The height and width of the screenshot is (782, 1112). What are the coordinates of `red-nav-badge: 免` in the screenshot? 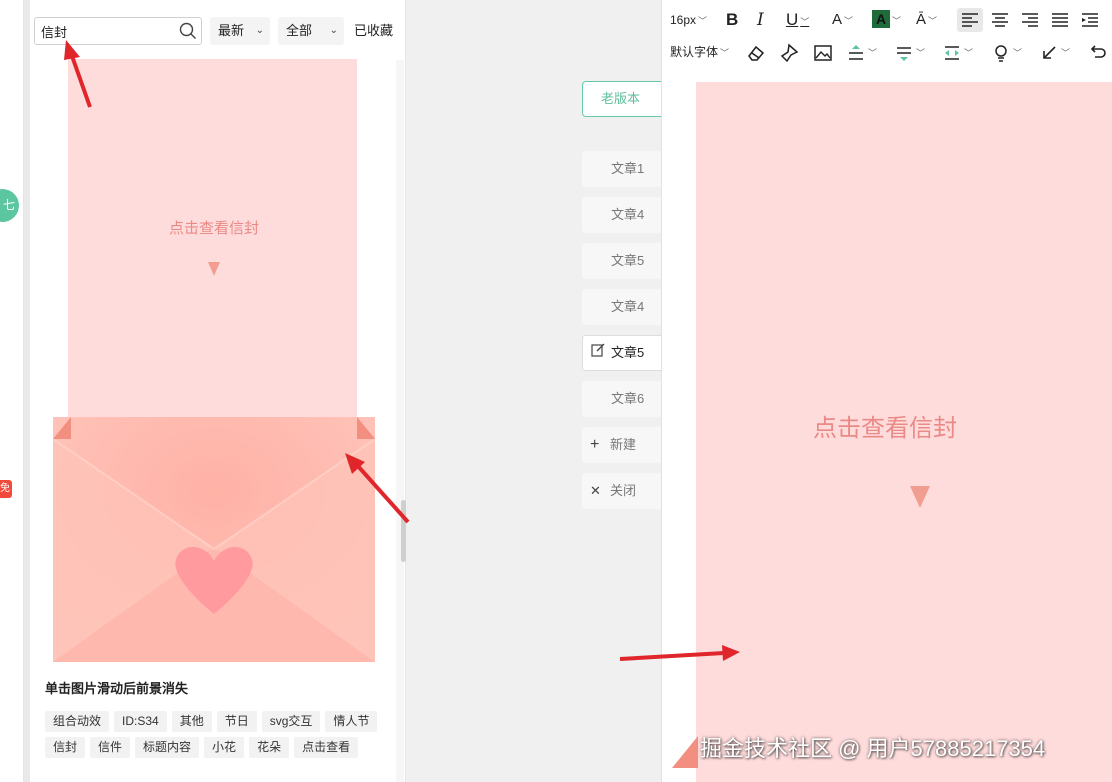 It's located at (6, 489).